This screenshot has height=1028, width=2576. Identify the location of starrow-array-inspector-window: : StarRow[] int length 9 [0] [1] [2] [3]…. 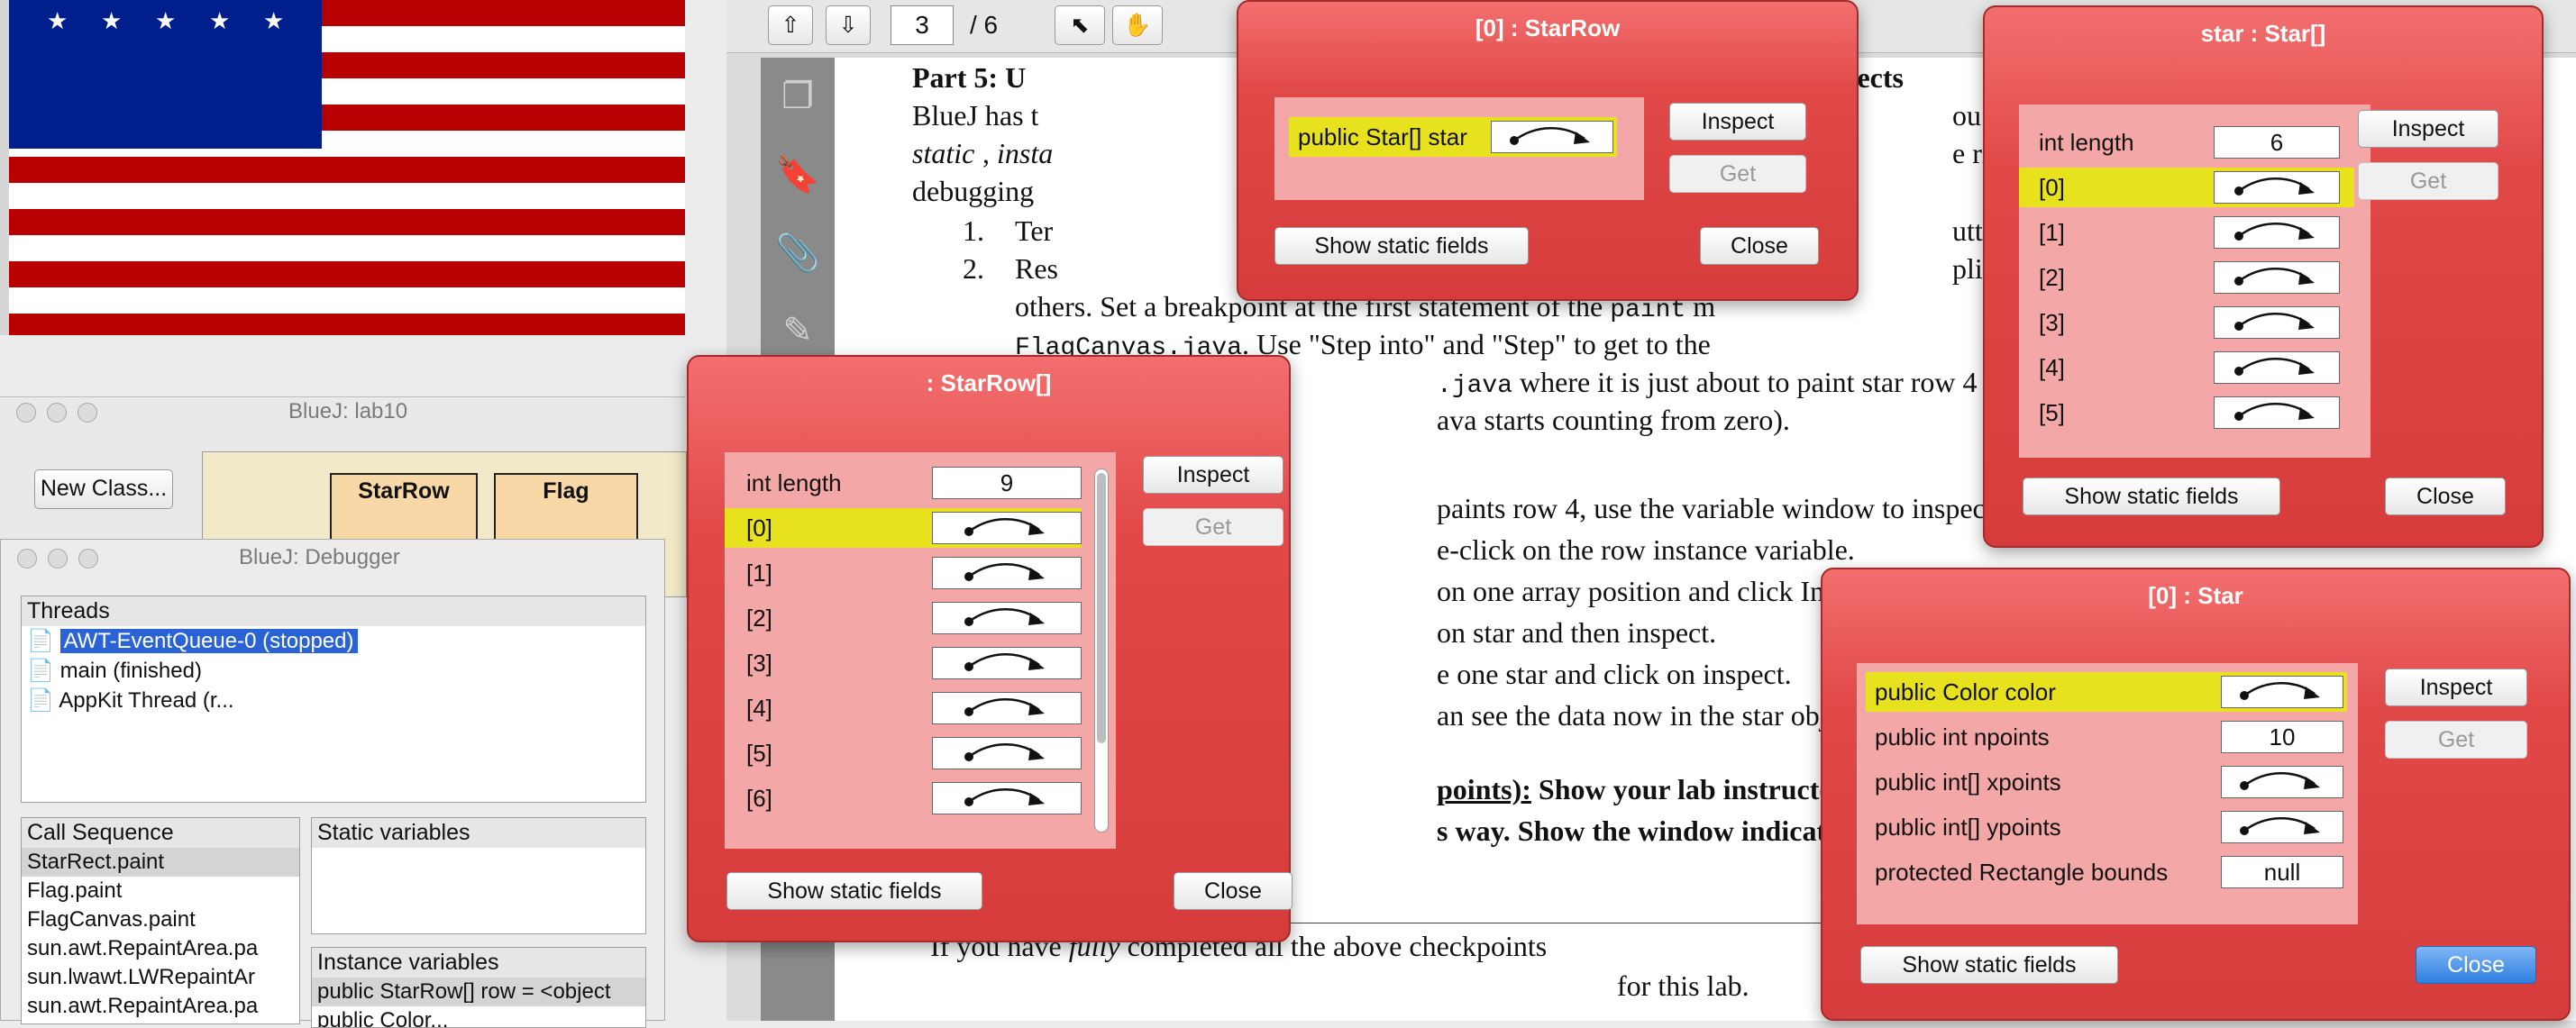
(990, 648).